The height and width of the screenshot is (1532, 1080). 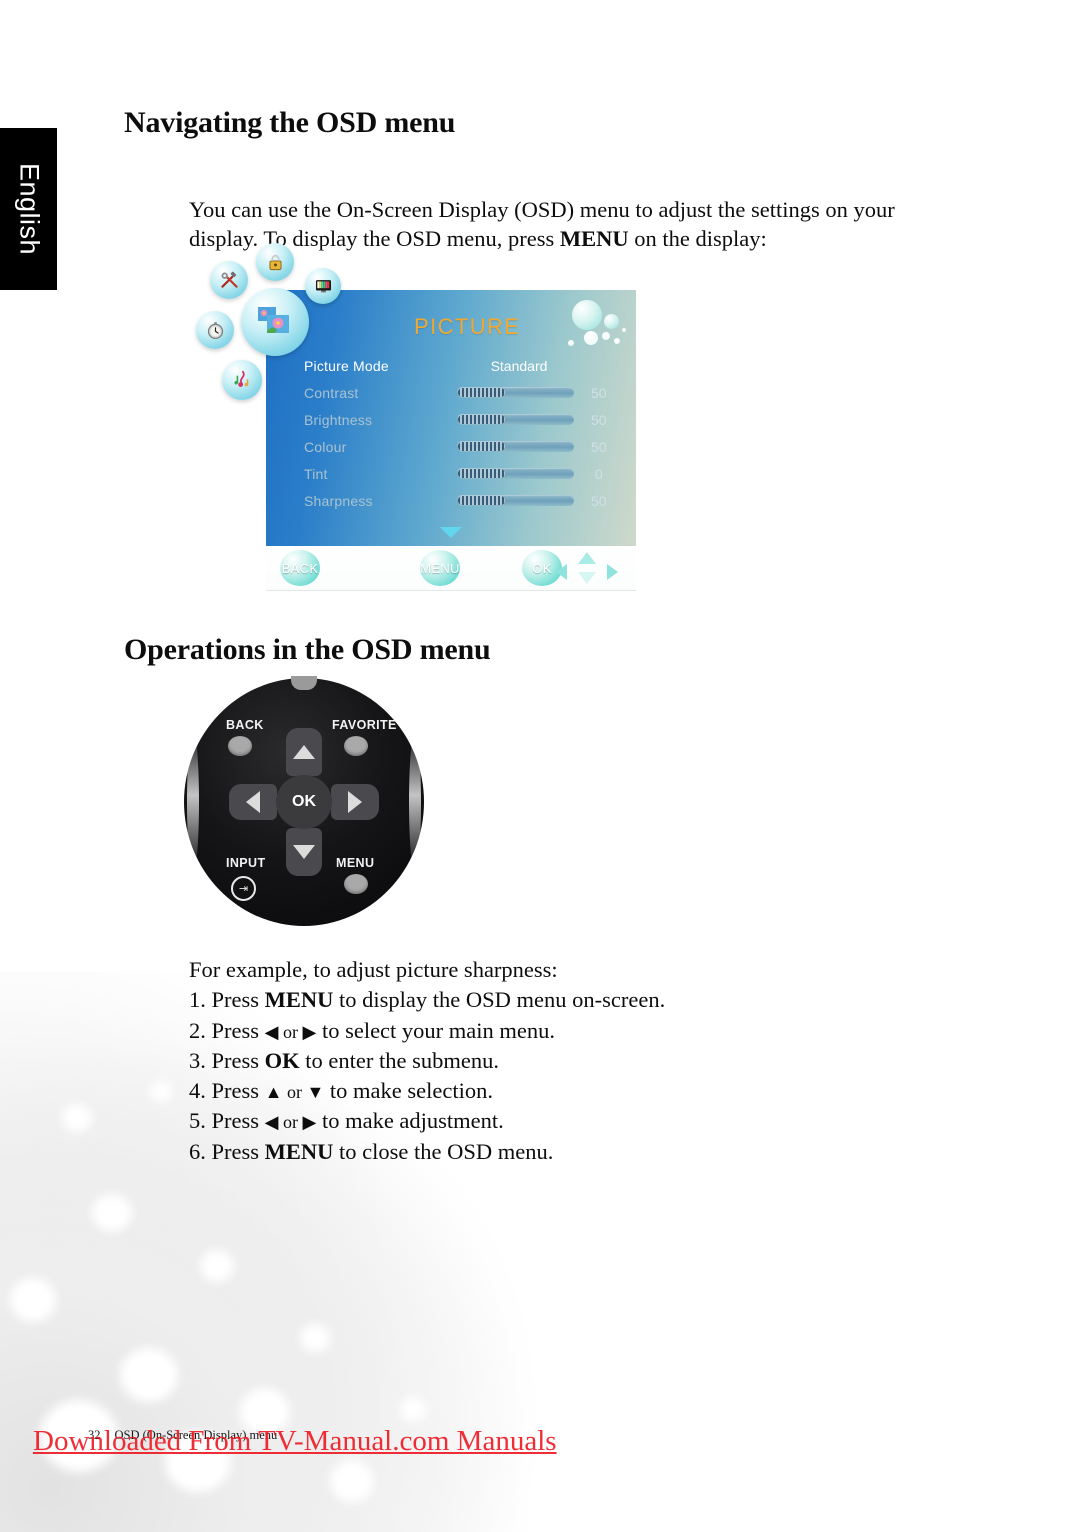 I want to click on watermark: Downloaded From TV-Manual.com Manuals, so click(x=295, y=1441).